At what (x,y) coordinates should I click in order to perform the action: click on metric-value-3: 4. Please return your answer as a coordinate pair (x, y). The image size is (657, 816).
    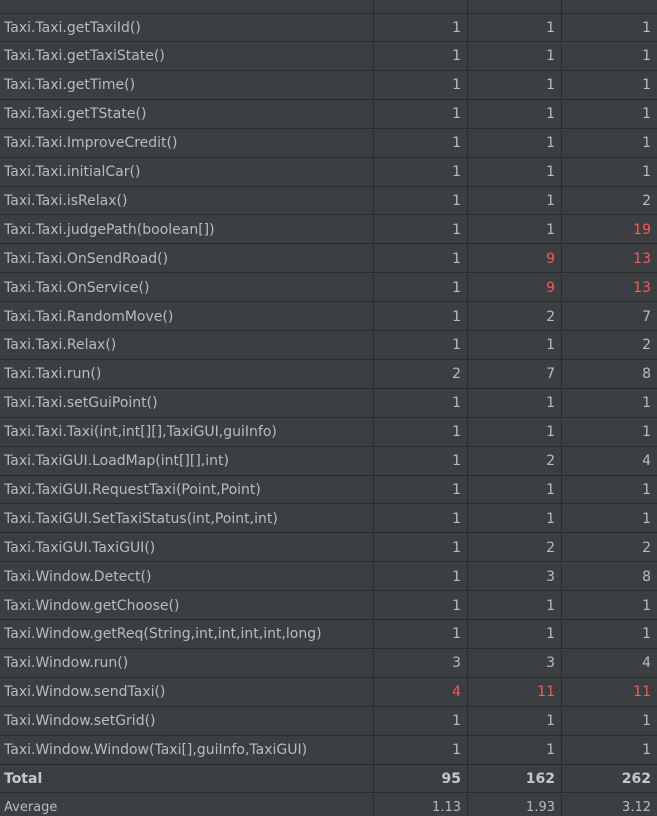
    Looking at the image, I should click on (646, 663).